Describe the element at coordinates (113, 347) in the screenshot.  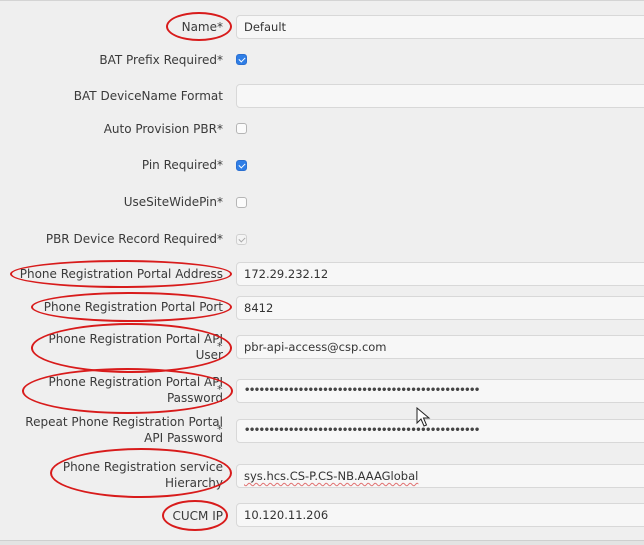
I see `api-user-label: Phone Registration Portal API User` at that location.